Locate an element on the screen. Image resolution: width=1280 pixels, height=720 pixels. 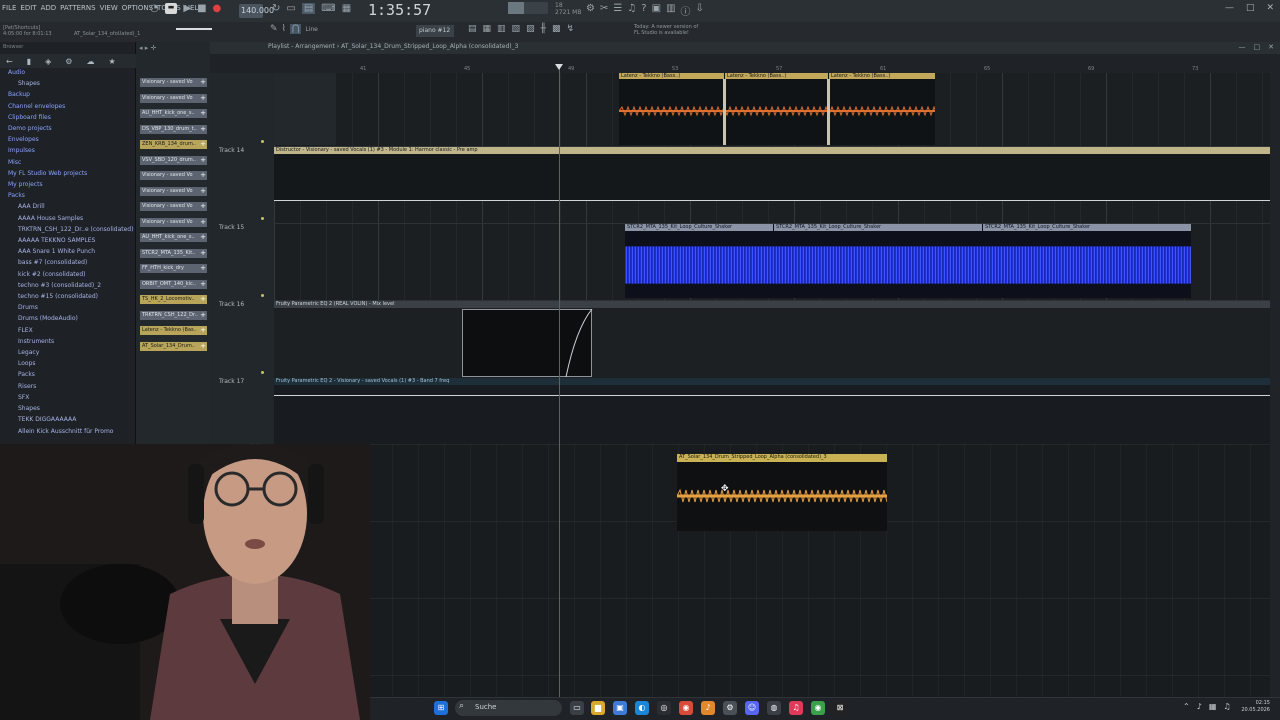
browser-item: AAAA House Samples is located at coordinates (69, 218).